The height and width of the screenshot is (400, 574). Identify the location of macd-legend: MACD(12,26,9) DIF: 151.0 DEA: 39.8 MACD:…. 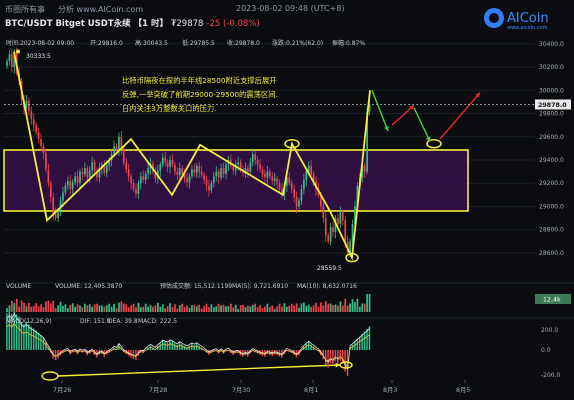
(91, 321).